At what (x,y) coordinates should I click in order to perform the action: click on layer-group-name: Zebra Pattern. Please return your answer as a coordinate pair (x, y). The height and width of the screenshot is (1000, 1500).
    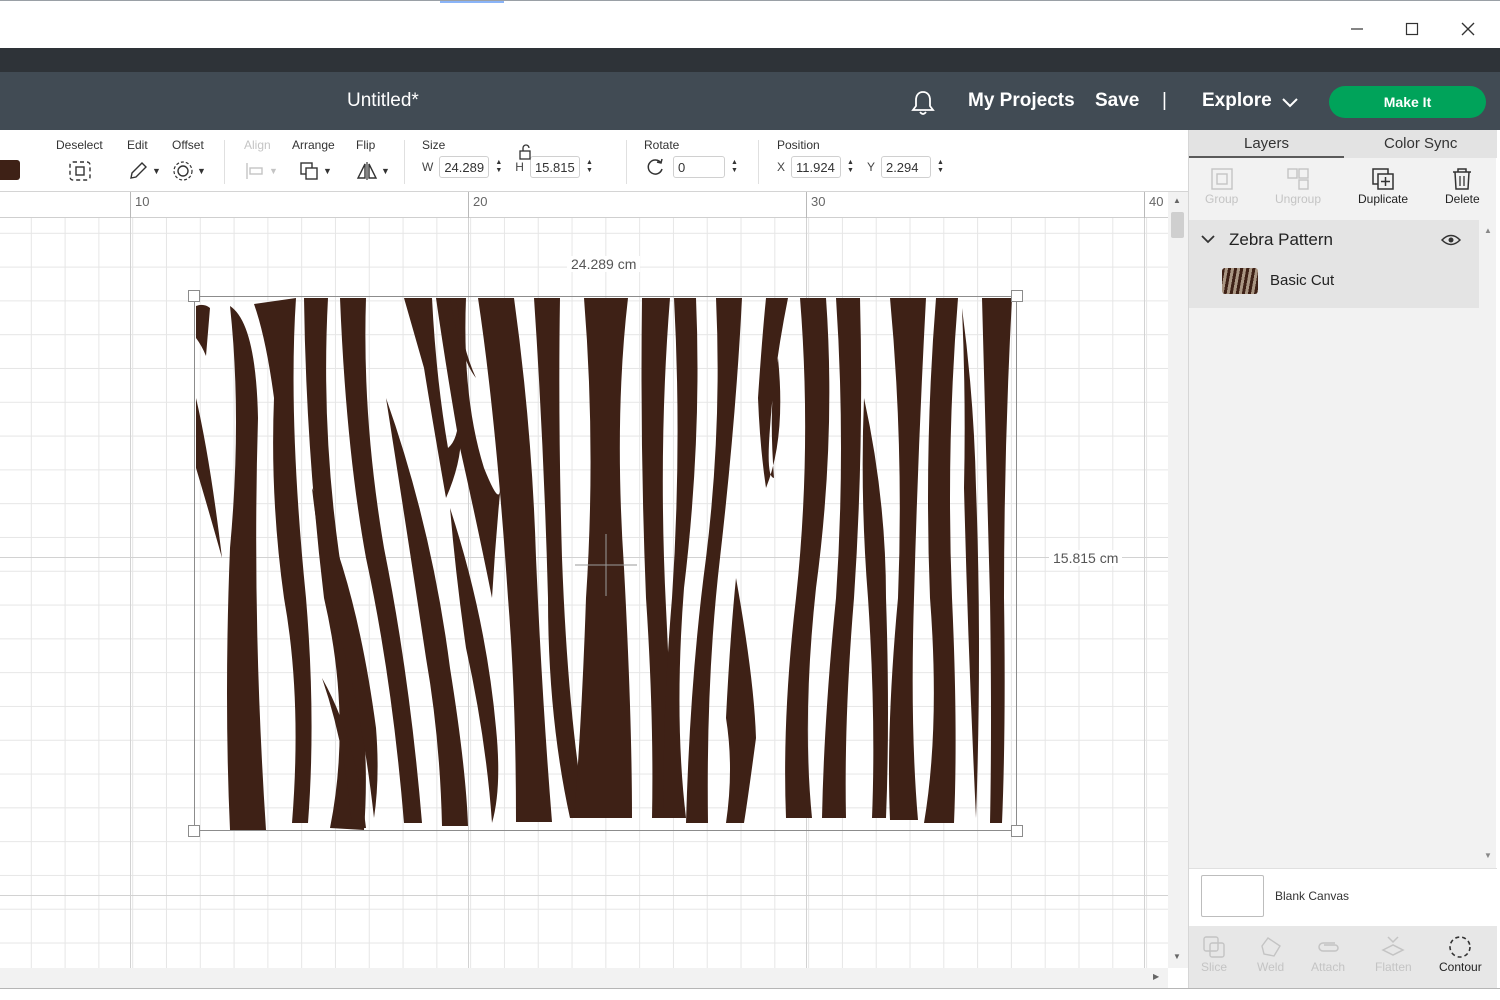
    Looking at the image, I should click on (1281, 239).